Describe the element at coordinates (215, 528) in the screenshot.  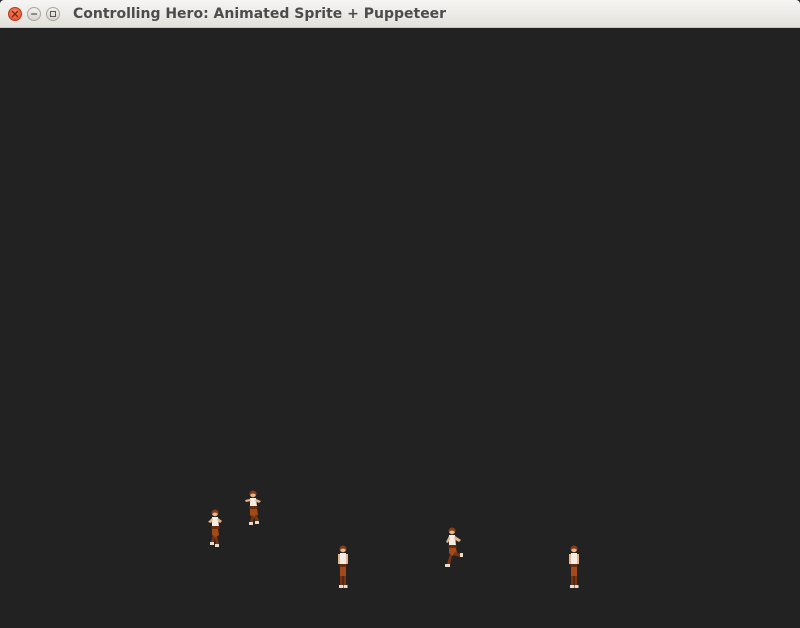
I see `hero-sprite-jump-left` at that location.